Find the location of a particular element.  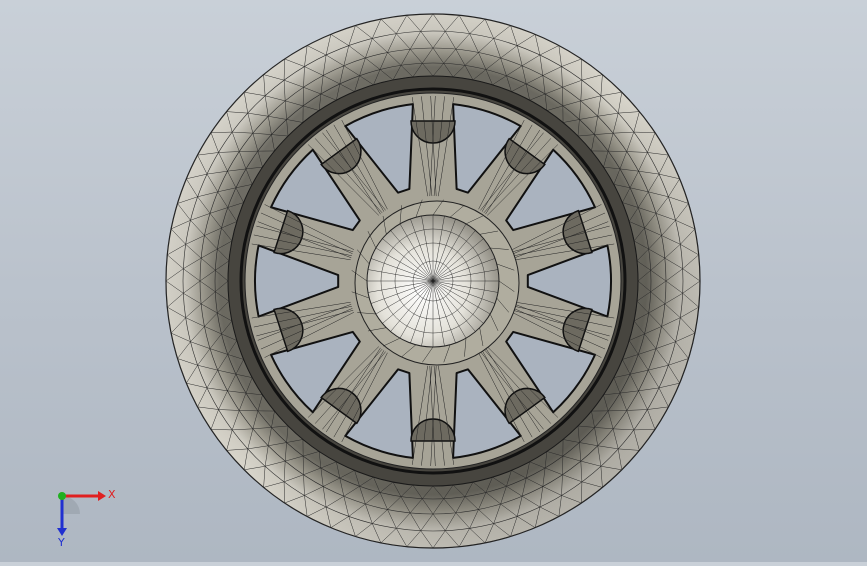

z-axis-arrowhead is located at coordinates (62, 532).